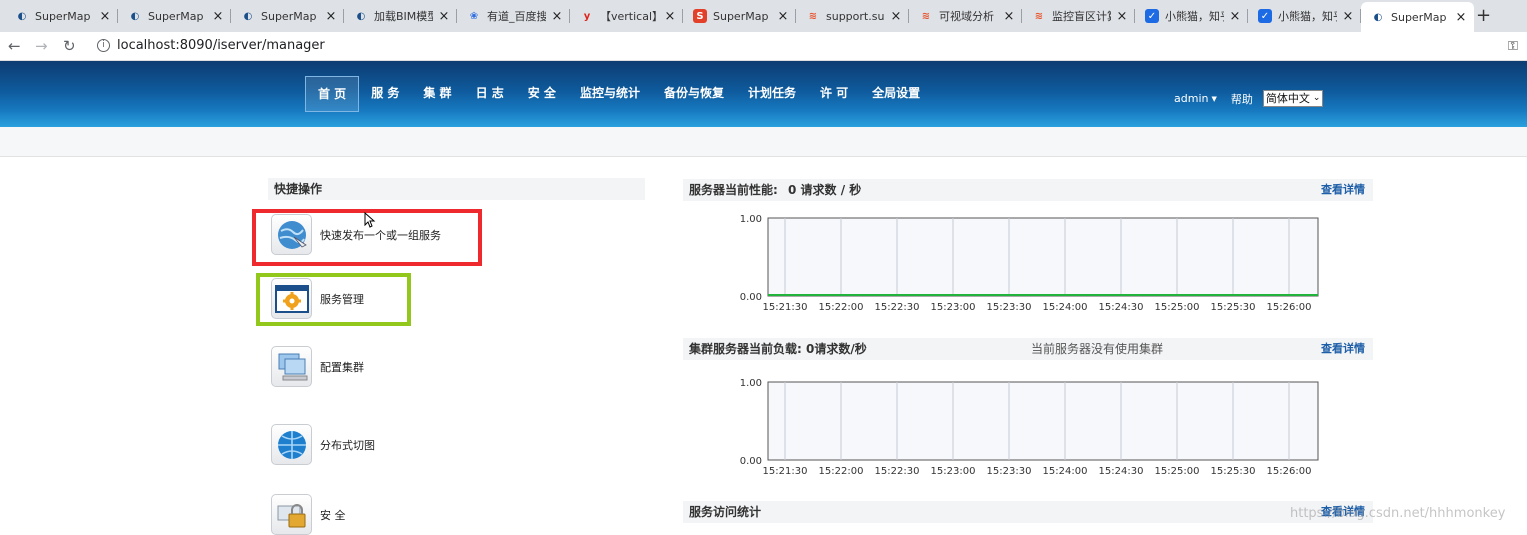 Image resolution: width=1527 pixels, height=535 pixels. Describe the element at coordinates (1213, 99) in the screenshot. I see `caret-down-icon: ▼` at that location.